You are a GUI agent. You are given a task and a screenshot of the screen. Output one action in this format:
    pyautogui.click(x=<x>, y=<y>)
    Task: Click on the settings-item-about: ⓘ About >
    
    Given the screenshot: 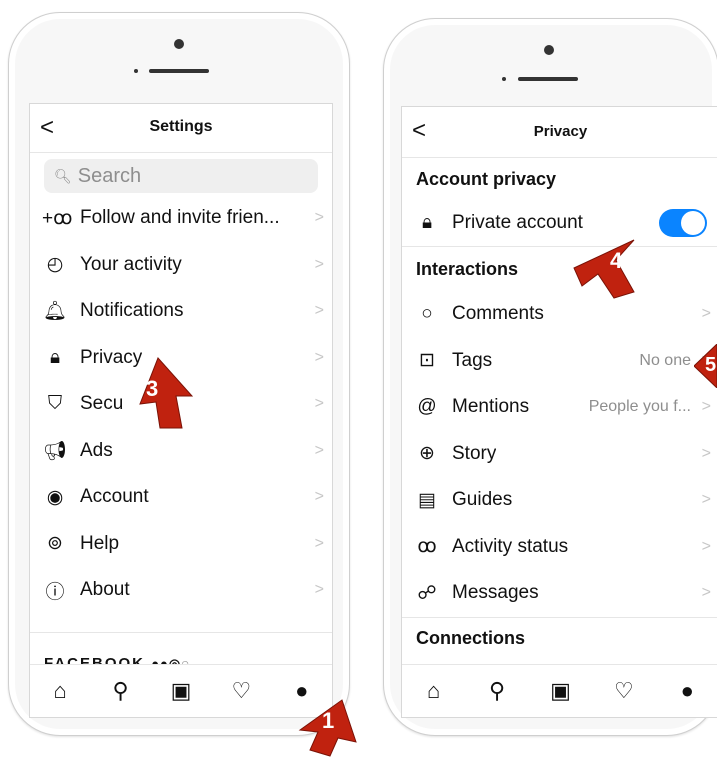 What is the action you would take?
    pyautogui.click(x=181, y=590)
    